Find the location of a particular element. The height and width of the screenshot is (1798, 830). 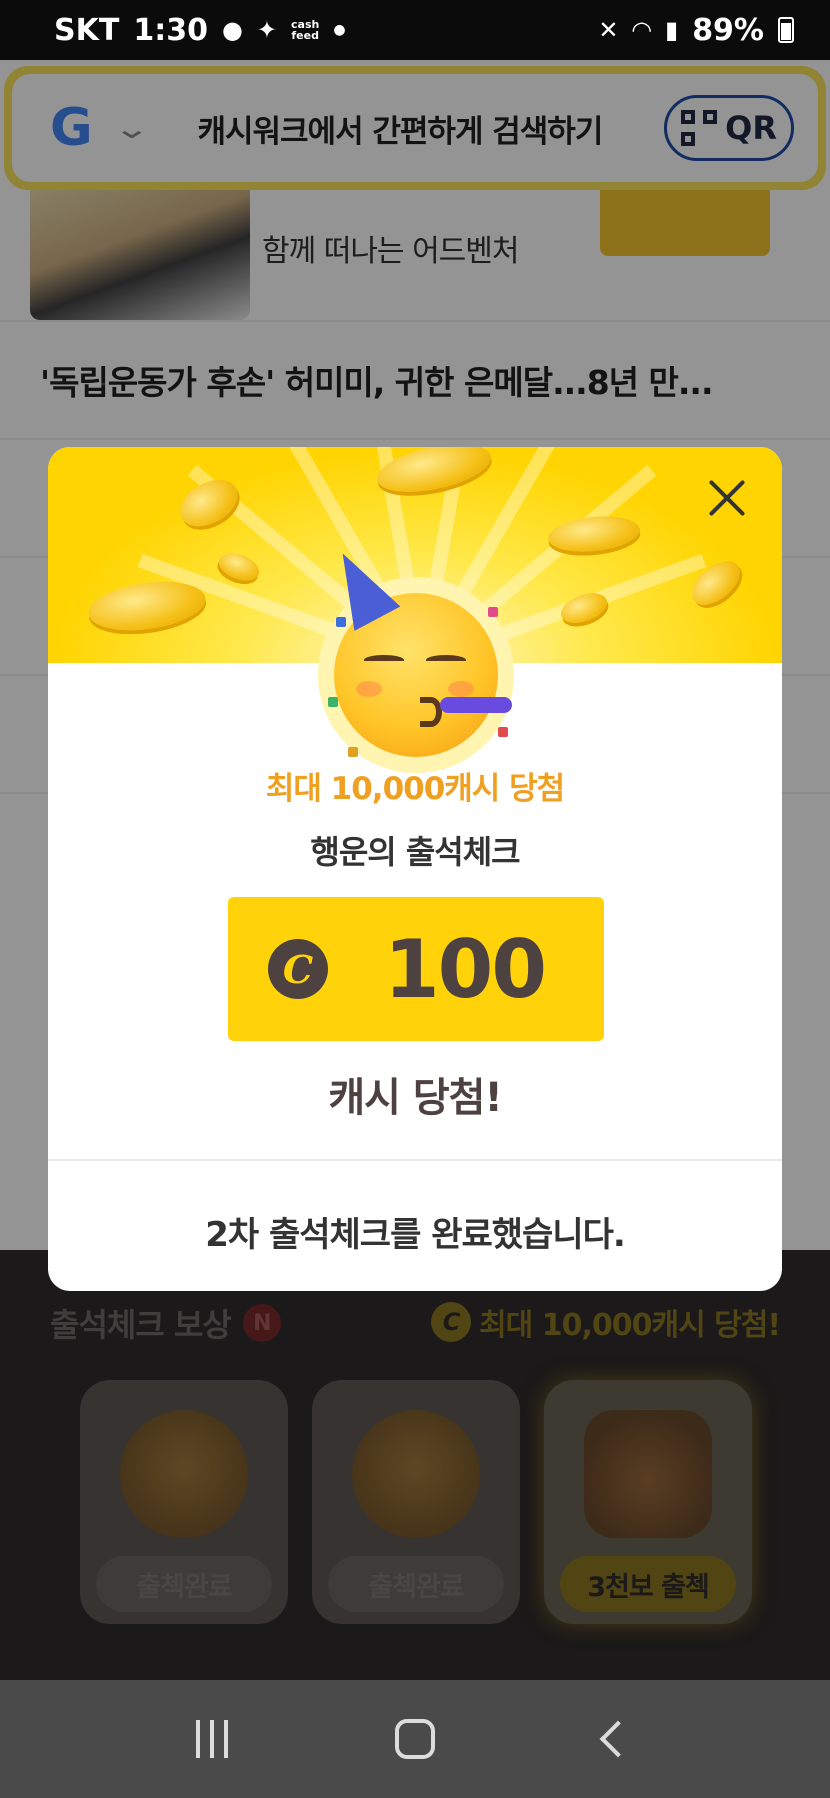

status-left: SKT 1:30 ● ✦ cash feed ● is located at coordinates (200, 30).